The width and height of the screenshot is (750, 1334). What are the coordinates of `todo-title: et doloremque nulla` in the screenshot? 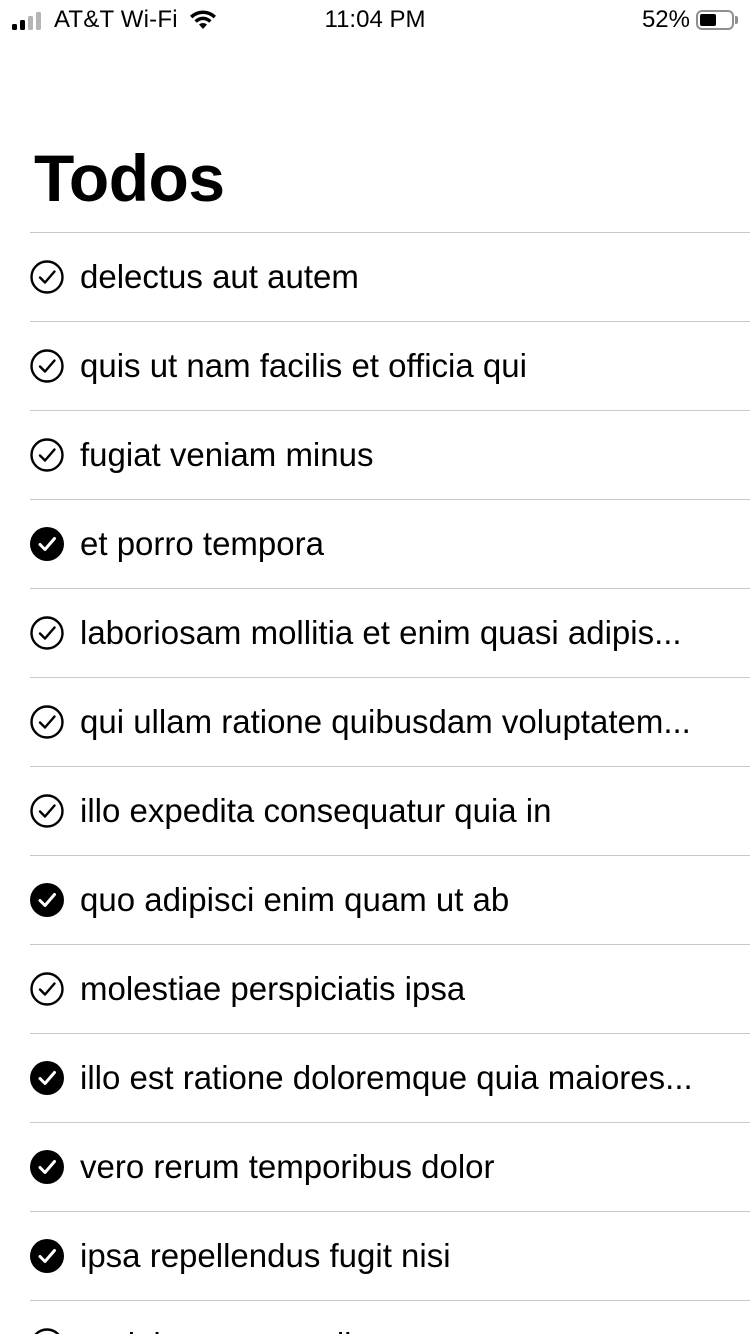 It's located at (225, 1329).